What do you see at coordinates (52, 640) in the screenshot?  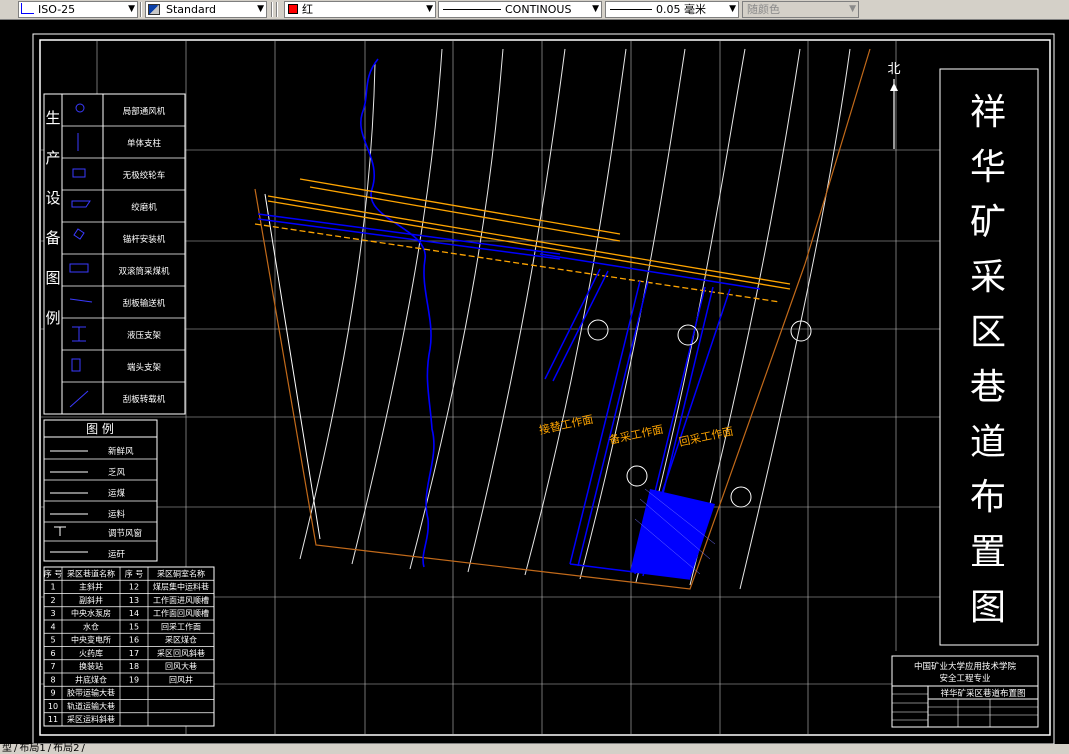 I see `roadway-table-cell: 5` at bounding box center [52, 640].